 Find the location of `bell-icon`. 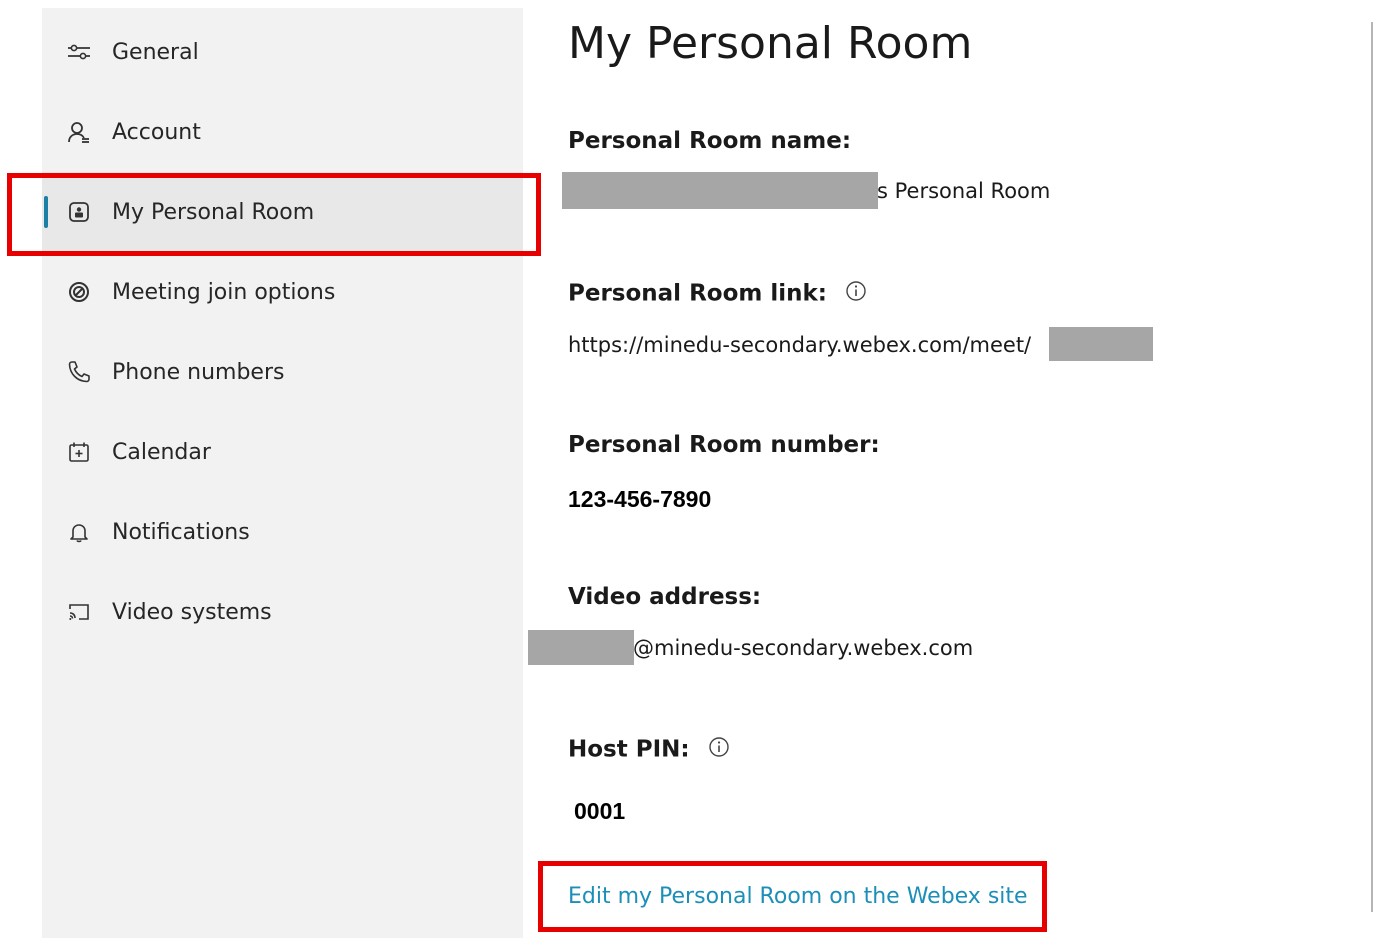

bell-icon is located at coordinates (79, 532).